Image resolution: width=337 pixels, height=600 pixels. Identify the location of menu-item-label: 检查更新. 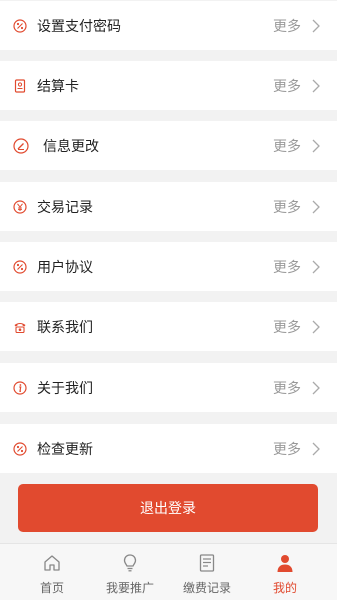
(65, 449).